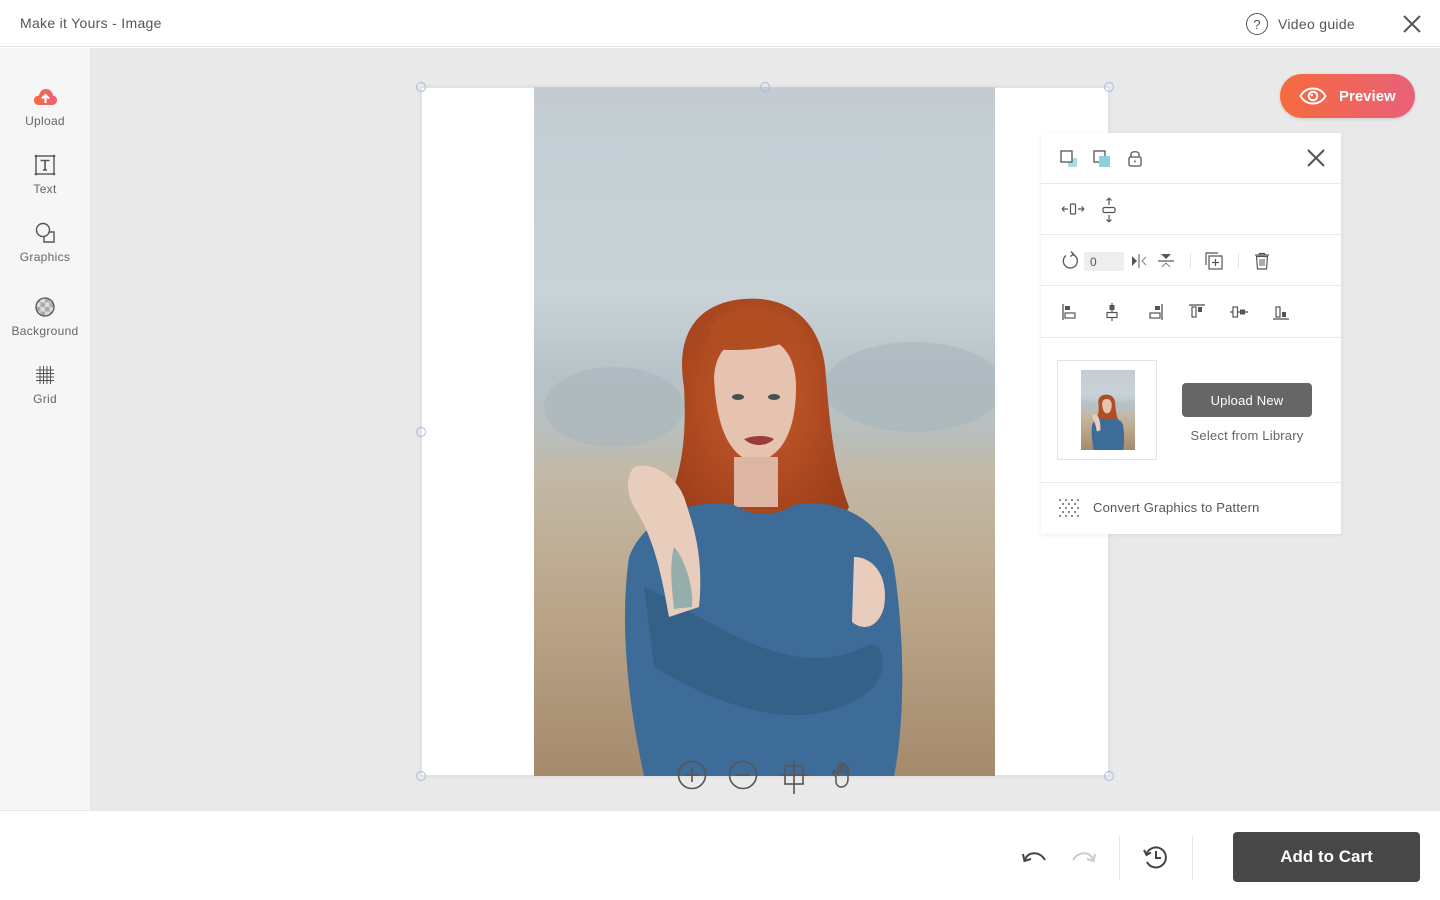 Image resolution: width=1440 pixels, height=900 pixels. I want to click on align-right-icon, so click(1156, 312).